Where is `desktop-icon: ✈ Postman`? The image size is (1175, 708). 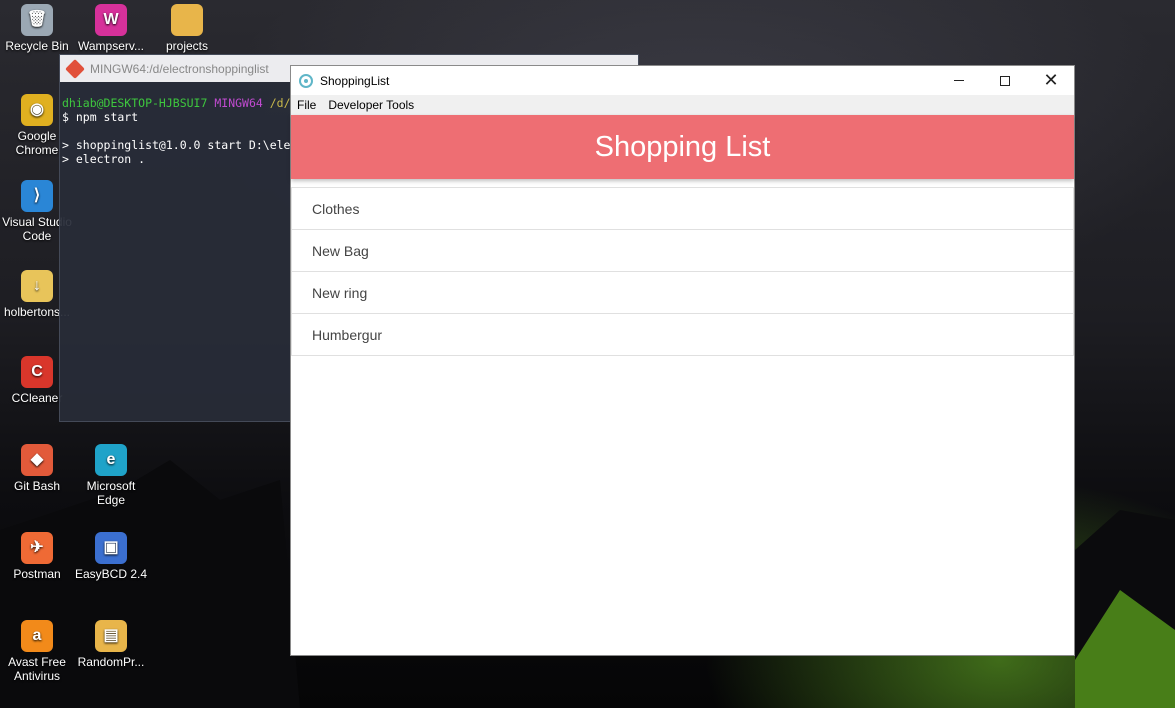 desktop-icon: ✈ Postman is located at coordinates (37, 556).